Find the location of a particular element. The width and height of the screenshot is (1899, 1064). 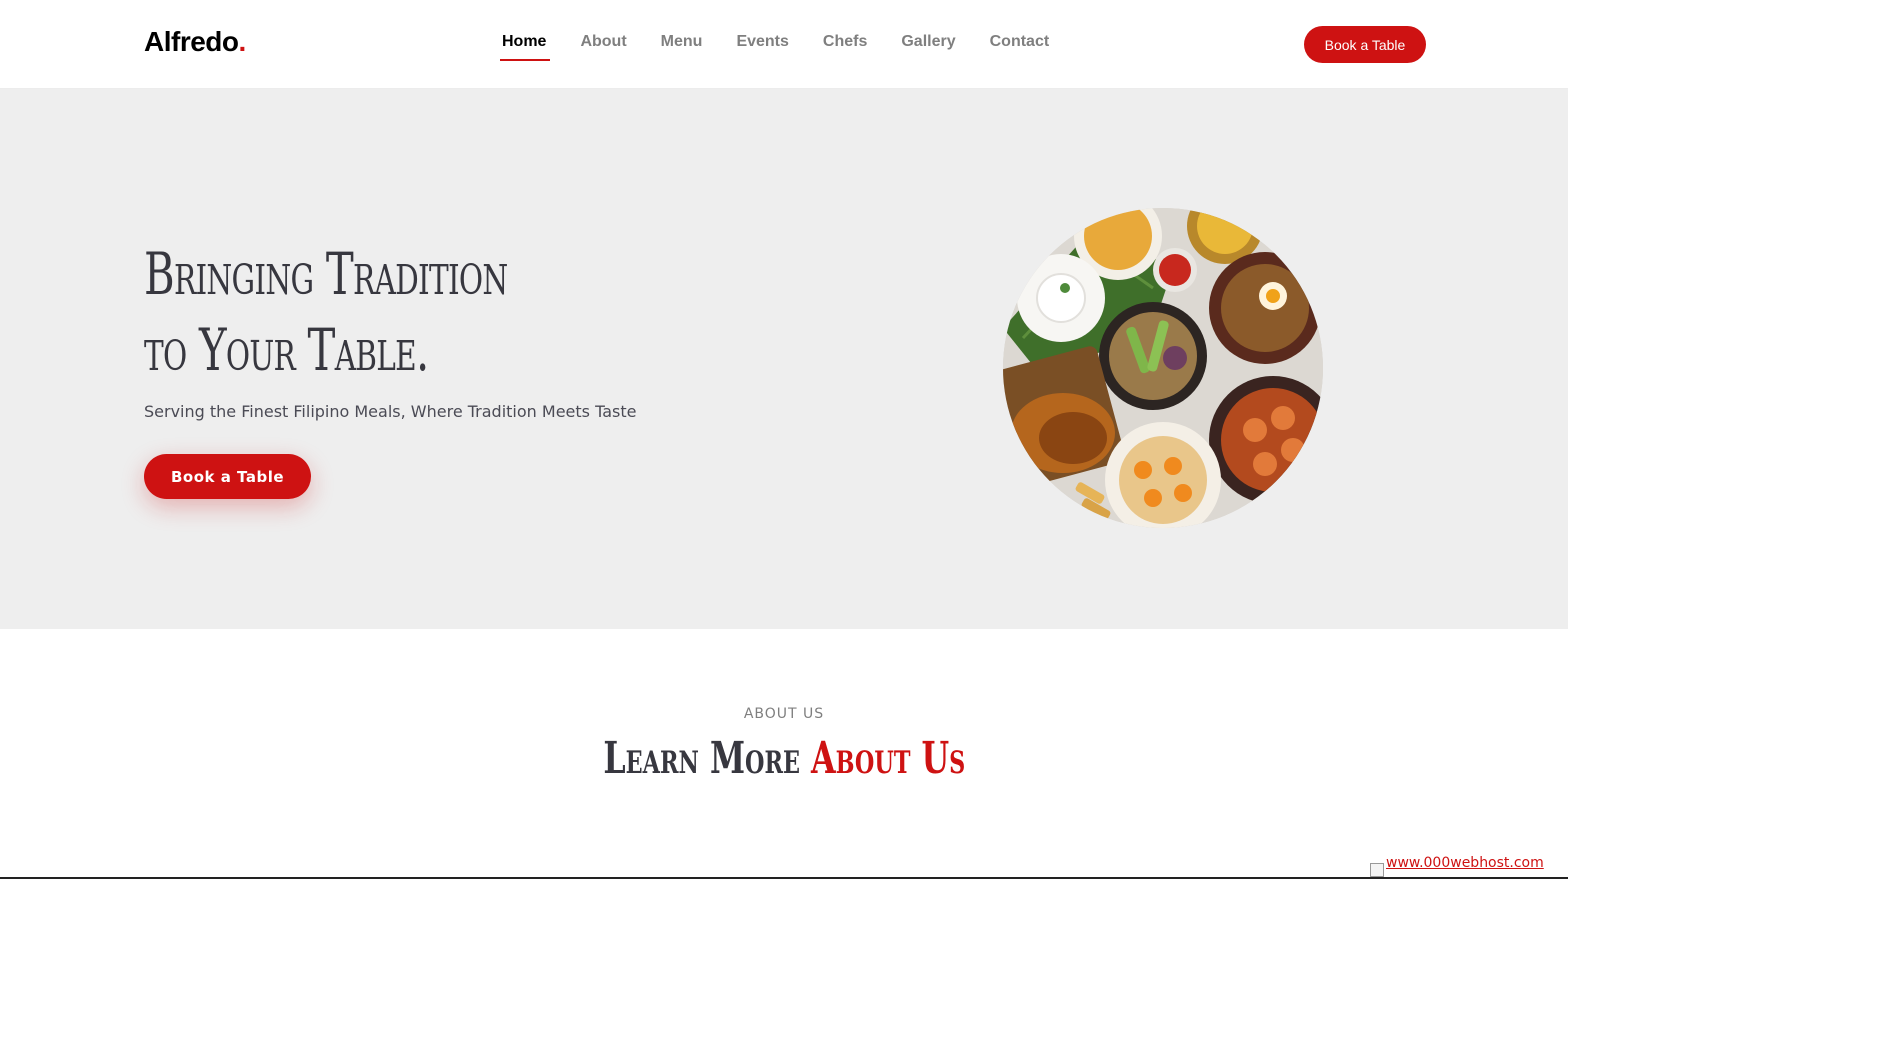

broken-image-icon is located at coordinates (1377, 870).